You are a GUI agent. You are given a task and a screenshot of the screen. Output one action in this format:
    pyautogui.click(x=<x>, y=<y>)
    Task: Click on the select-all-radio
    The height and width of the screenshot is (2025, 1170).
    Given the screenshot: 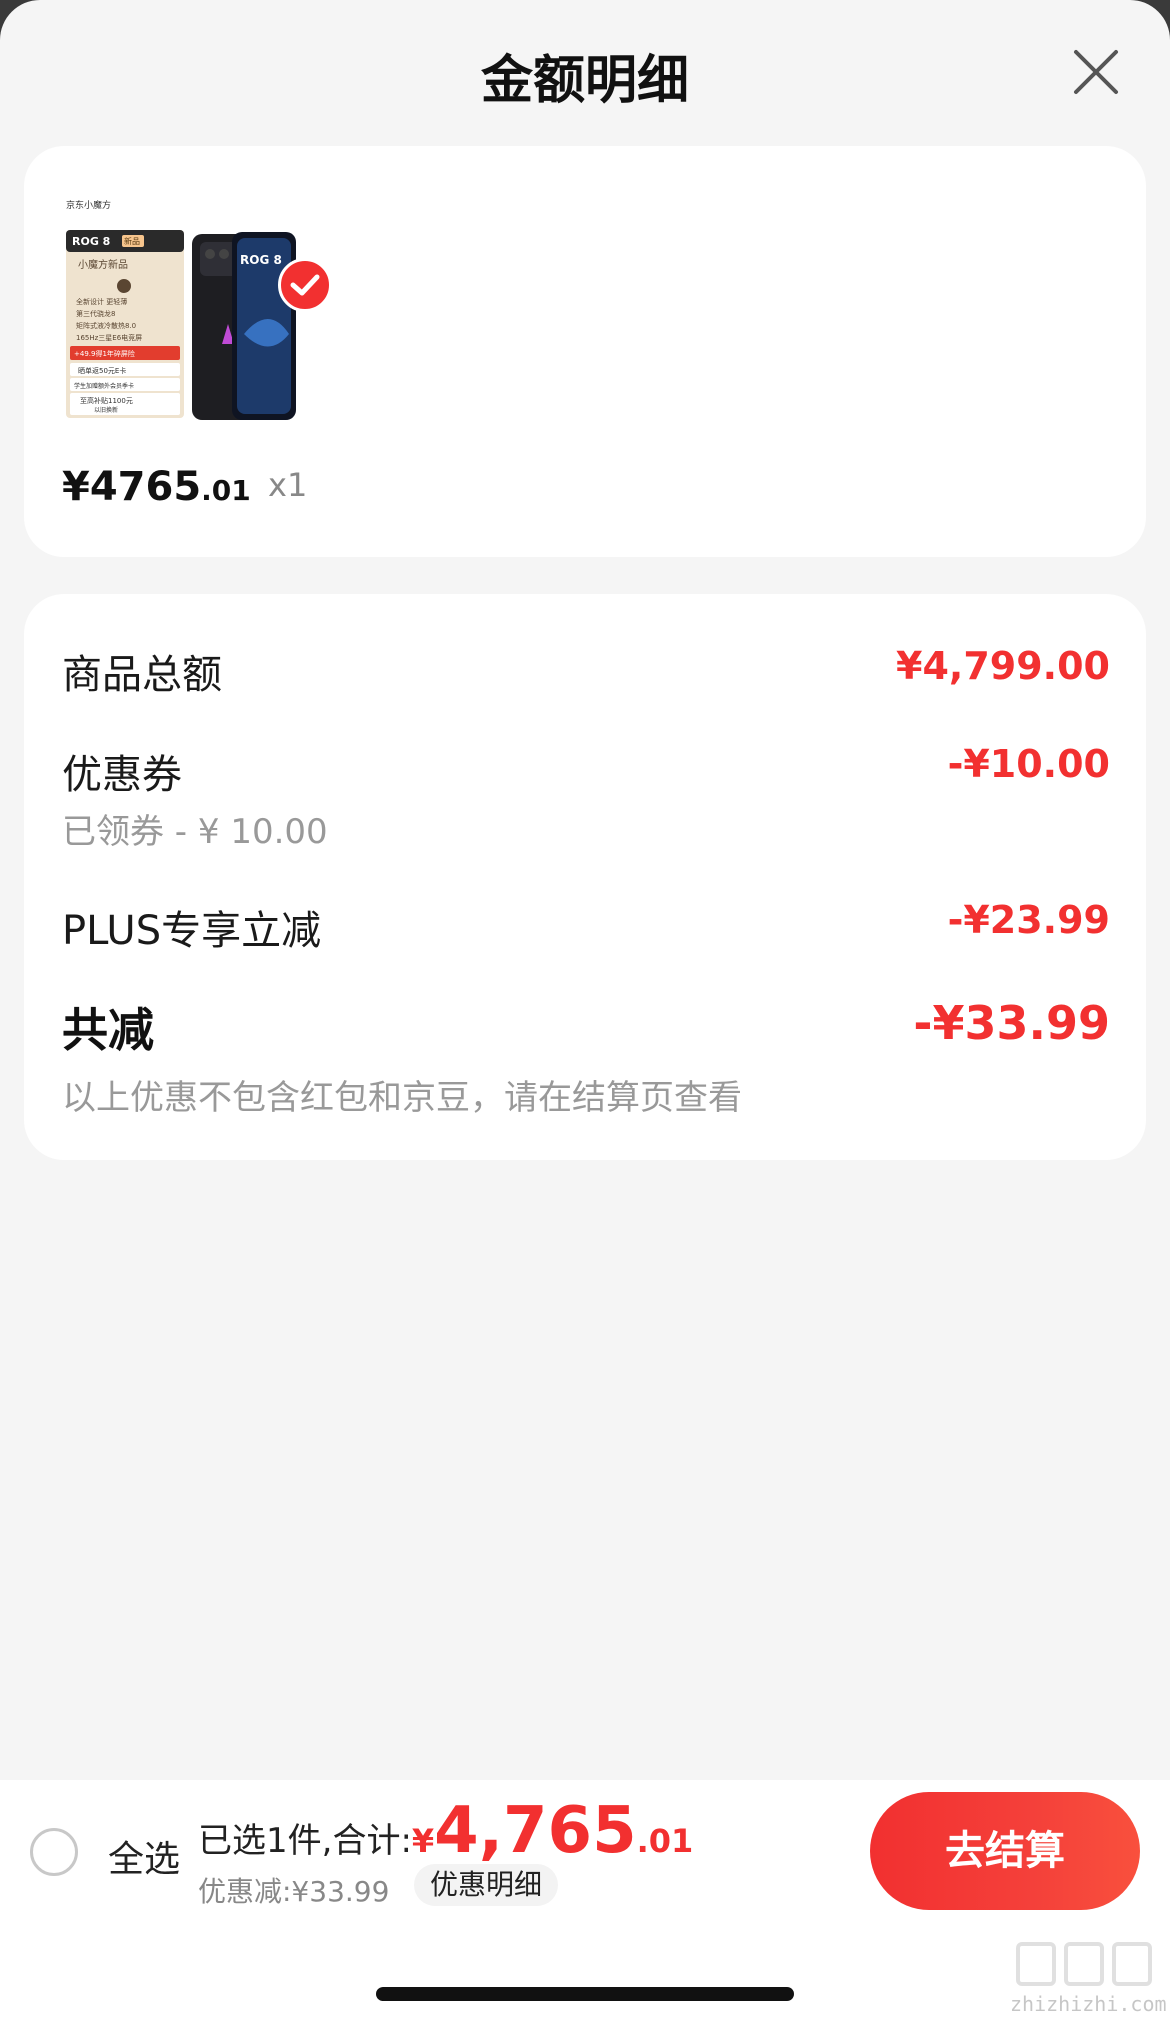 What is the action you would take?
    pyautogui.click(x=54, y=1852)
    